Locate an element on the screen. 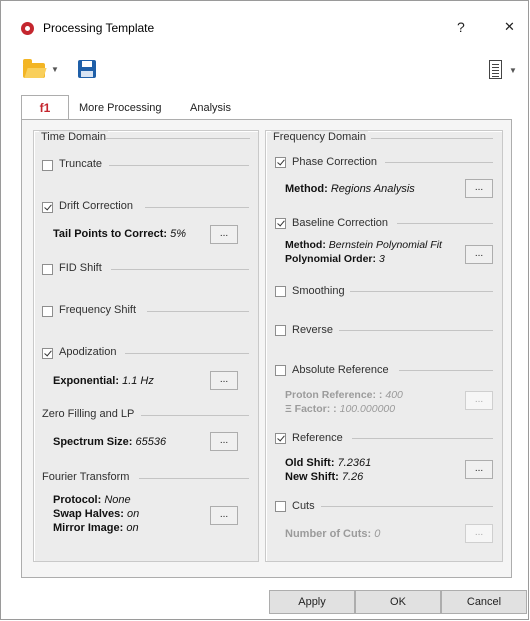 The image size is (530, 621). mirror-image-setting: Mirror Image: on is located at coordinates (96, 528).